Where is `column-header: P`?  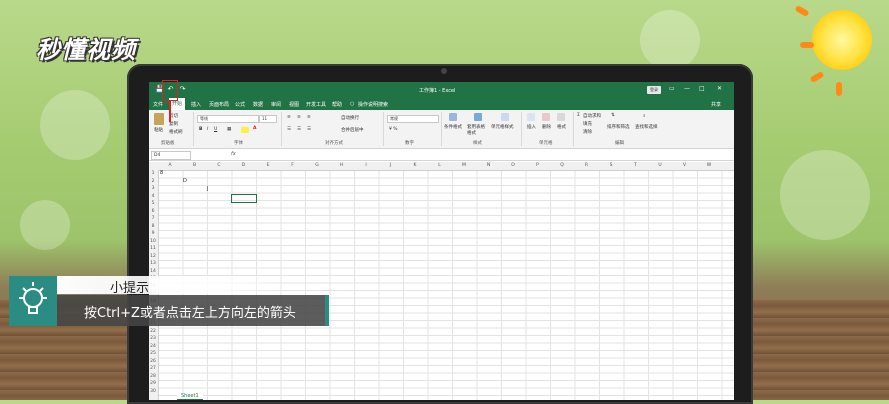
column-header: P is located at coordinates (538, 165).